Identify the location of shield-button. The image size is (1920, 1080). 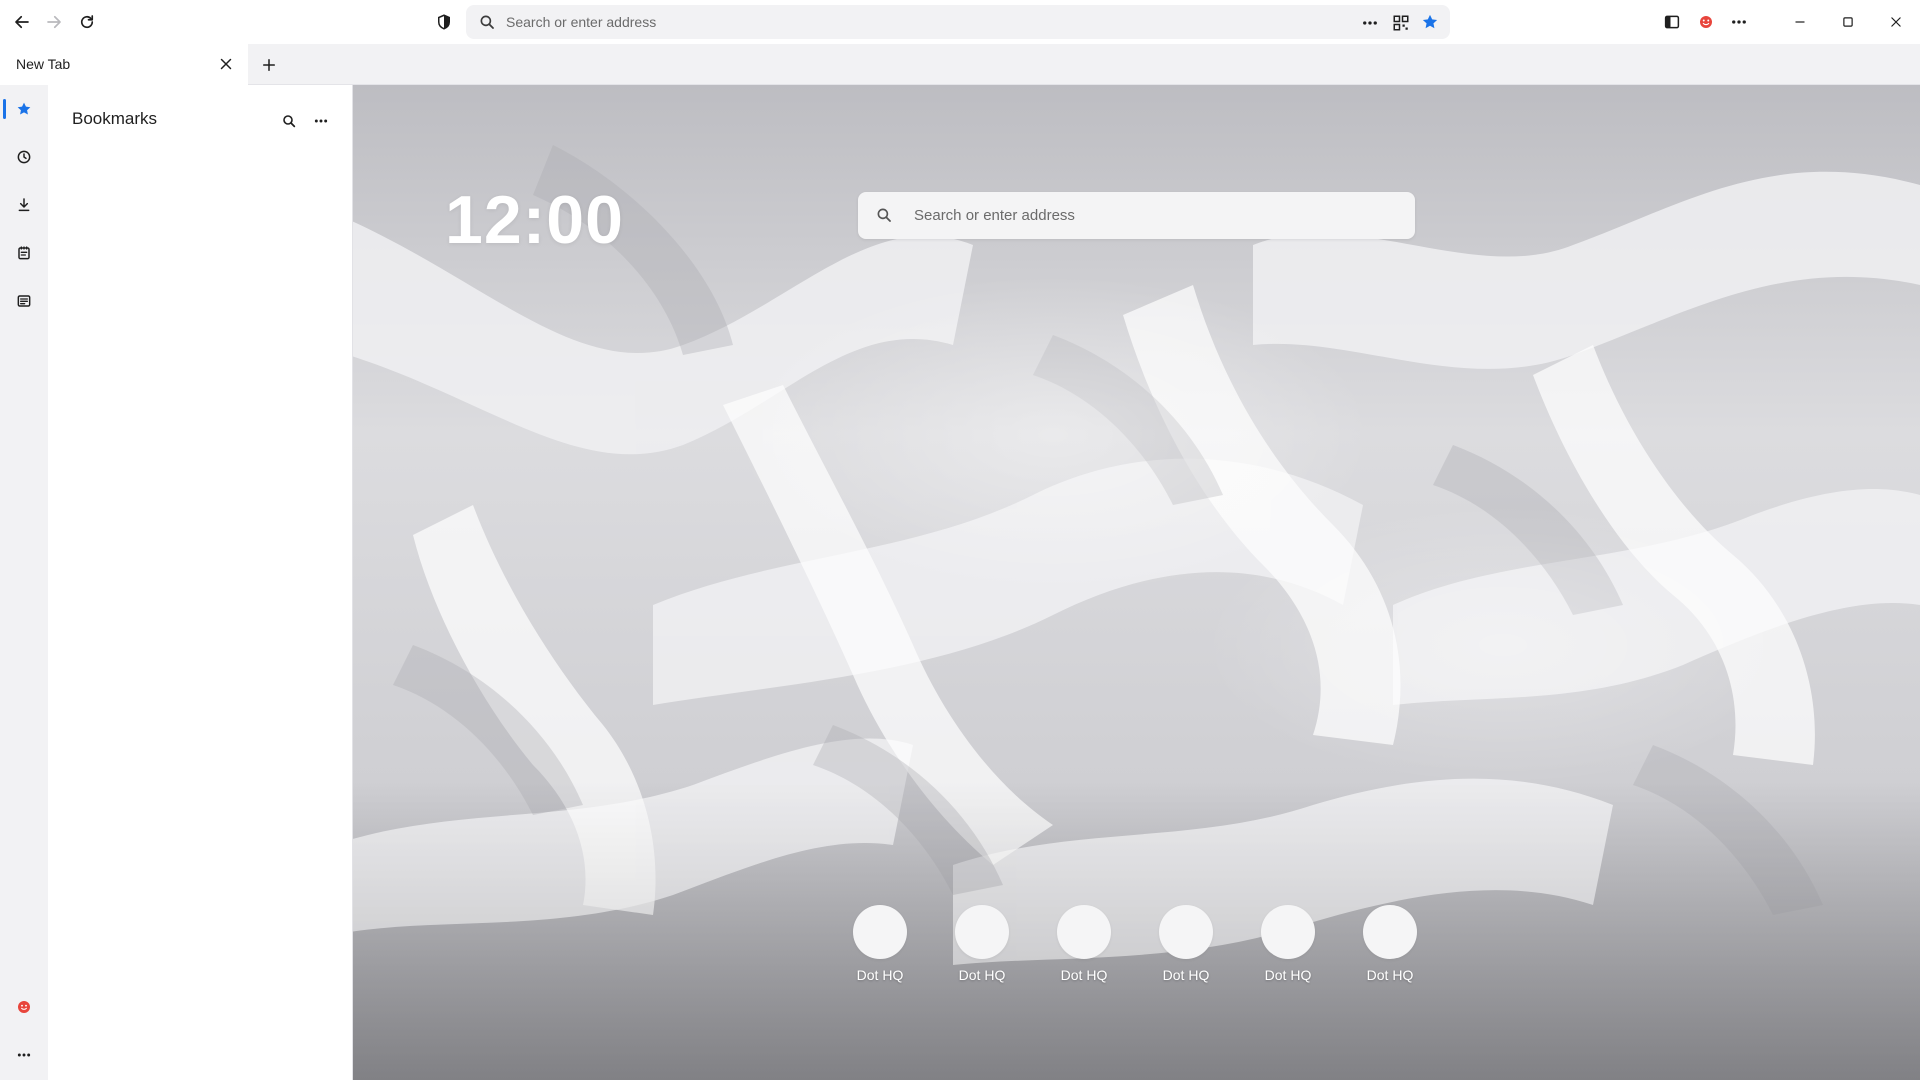
(444, 22).